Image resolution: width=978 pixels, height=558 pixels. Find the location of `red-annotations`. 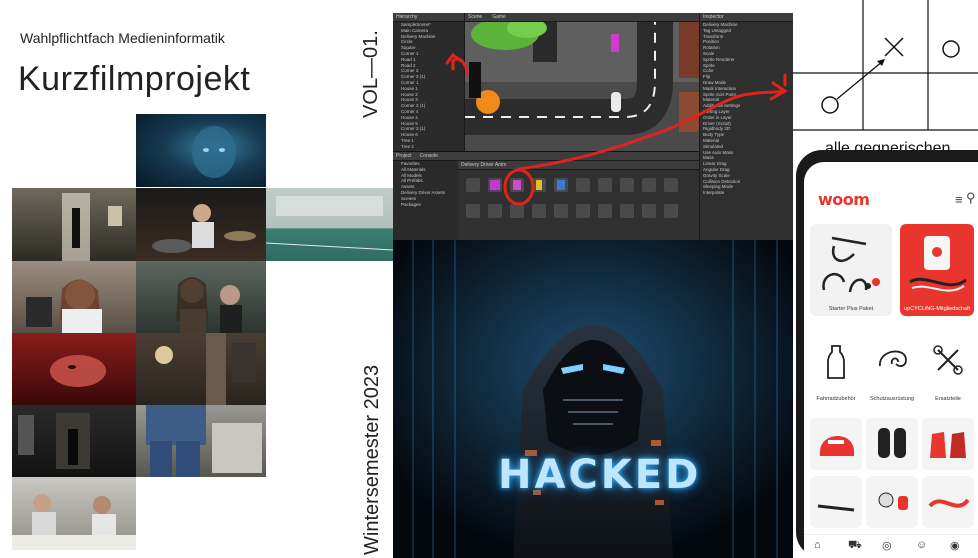

red-annotations is located at coordinates (616, 129).